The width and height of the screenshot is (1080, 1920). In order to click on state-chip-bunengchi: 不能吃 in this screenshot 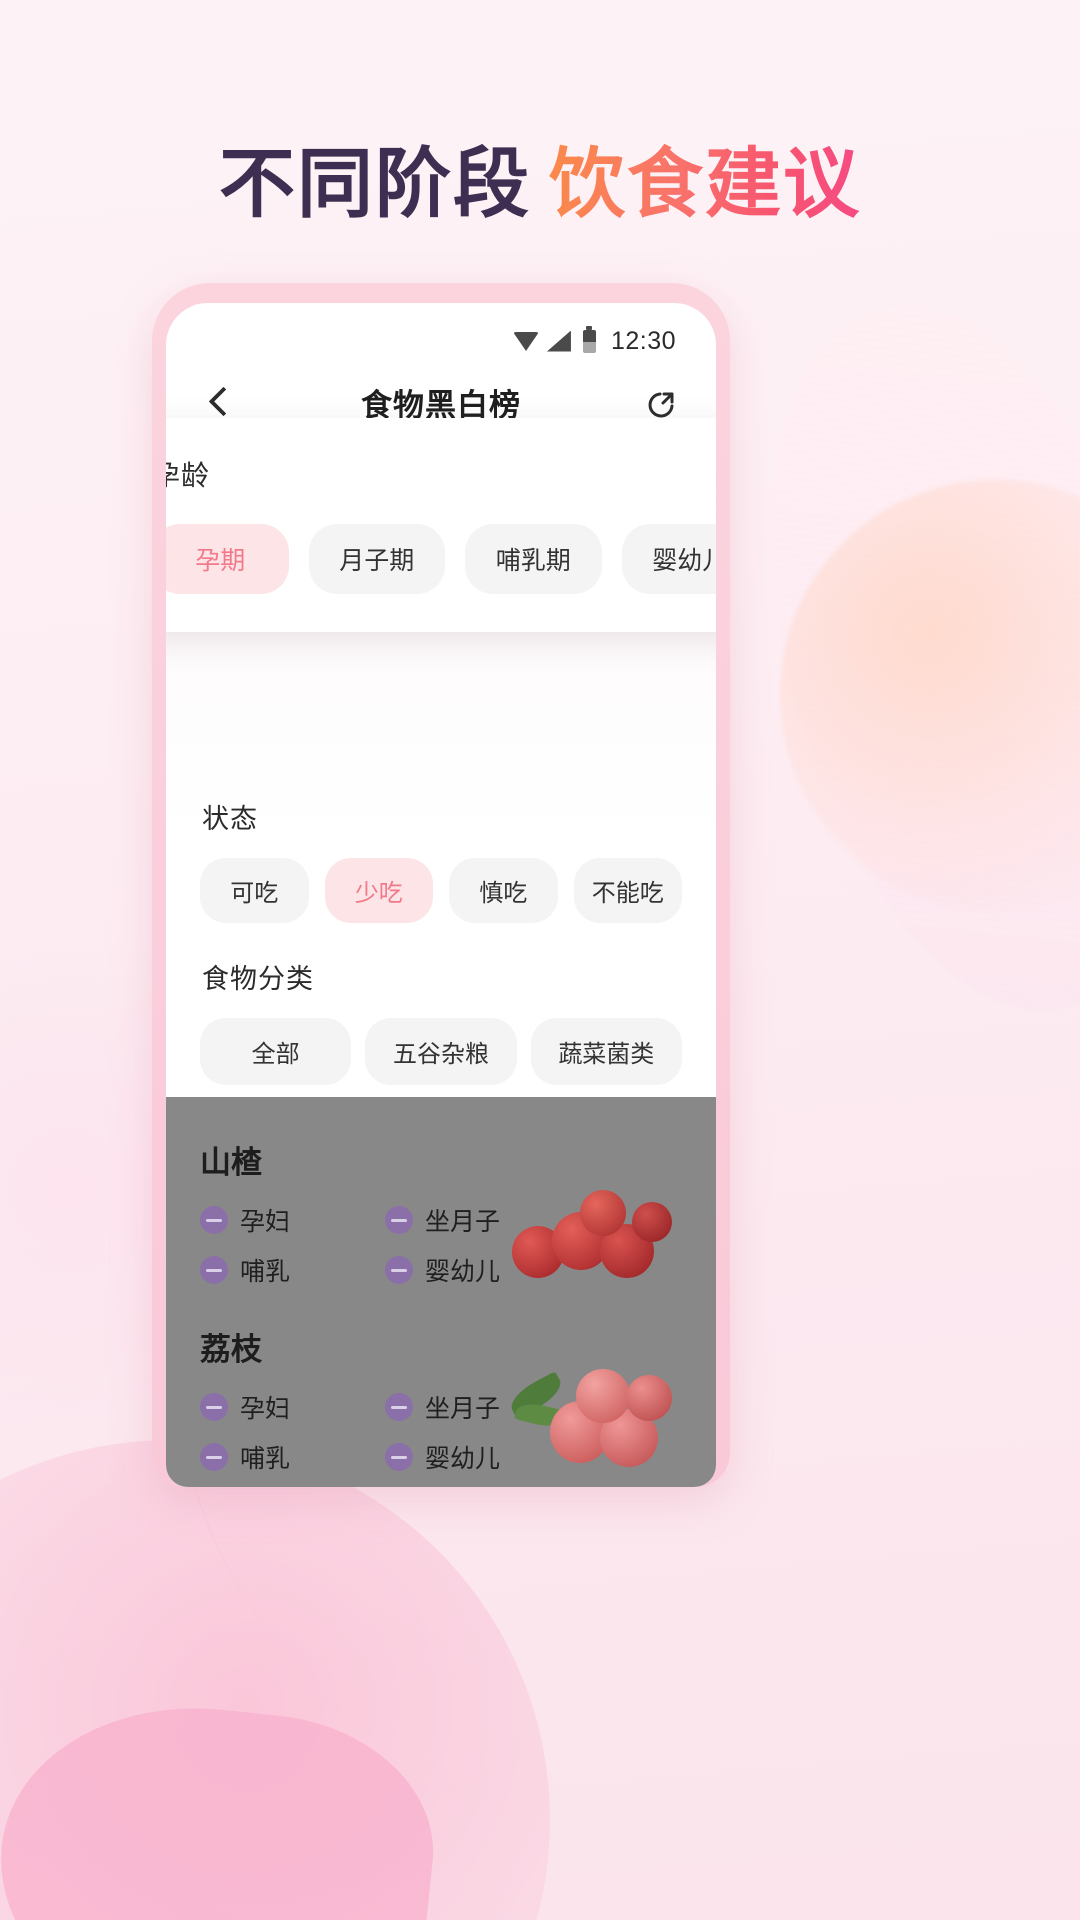, I will do `click(627, 890)`.